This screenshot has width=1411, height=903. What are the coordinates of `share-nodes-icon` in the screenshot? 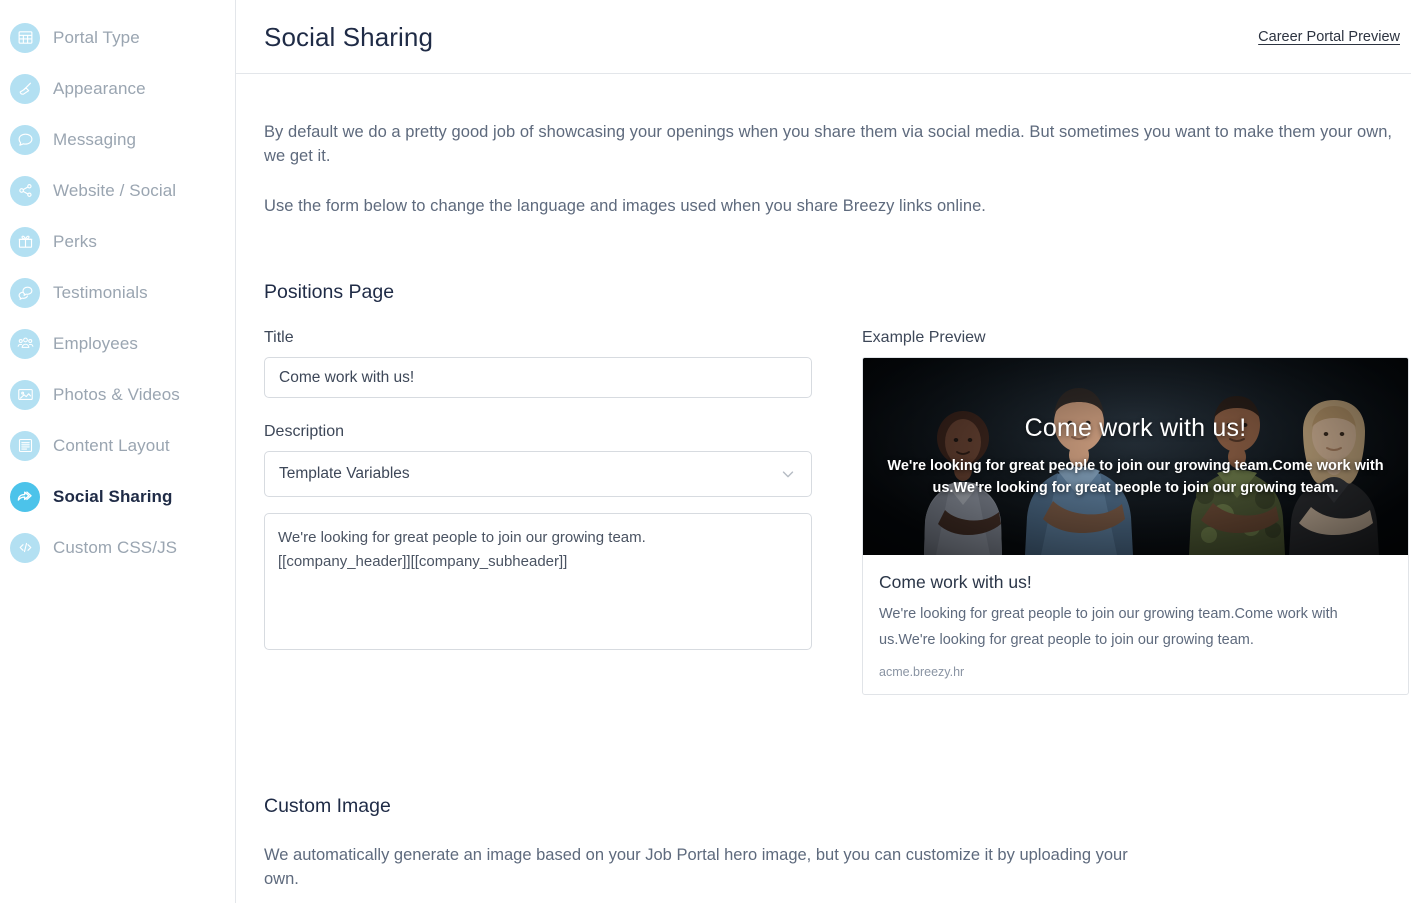 It's located at (25, 190).